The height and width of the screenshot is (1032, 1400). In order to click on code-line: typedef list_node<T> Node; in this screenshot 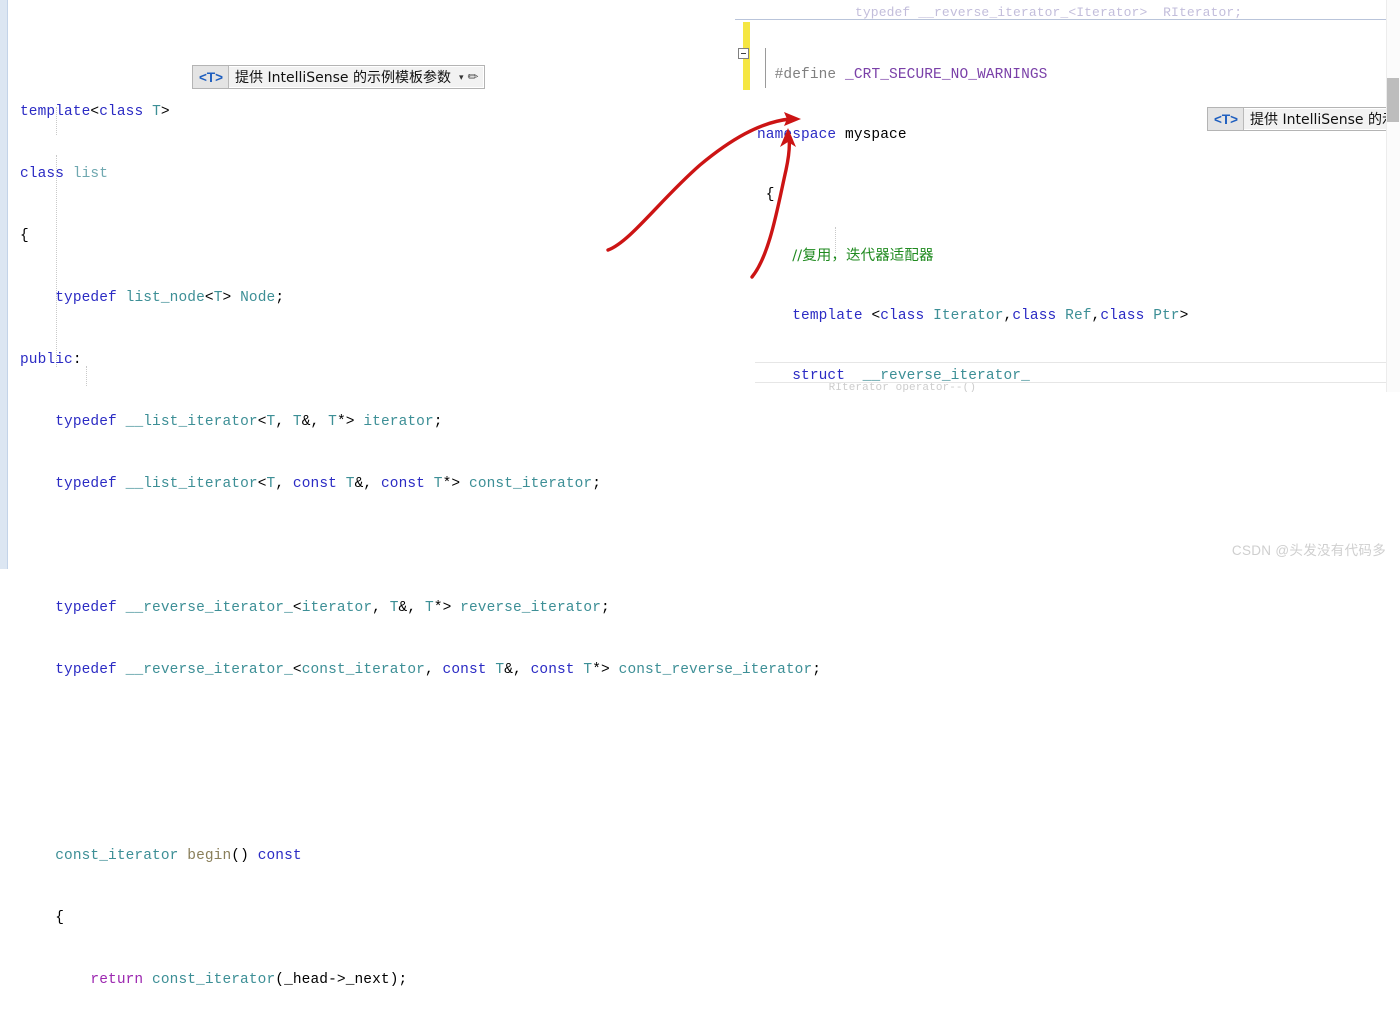, I will do `click(170, 298)`.